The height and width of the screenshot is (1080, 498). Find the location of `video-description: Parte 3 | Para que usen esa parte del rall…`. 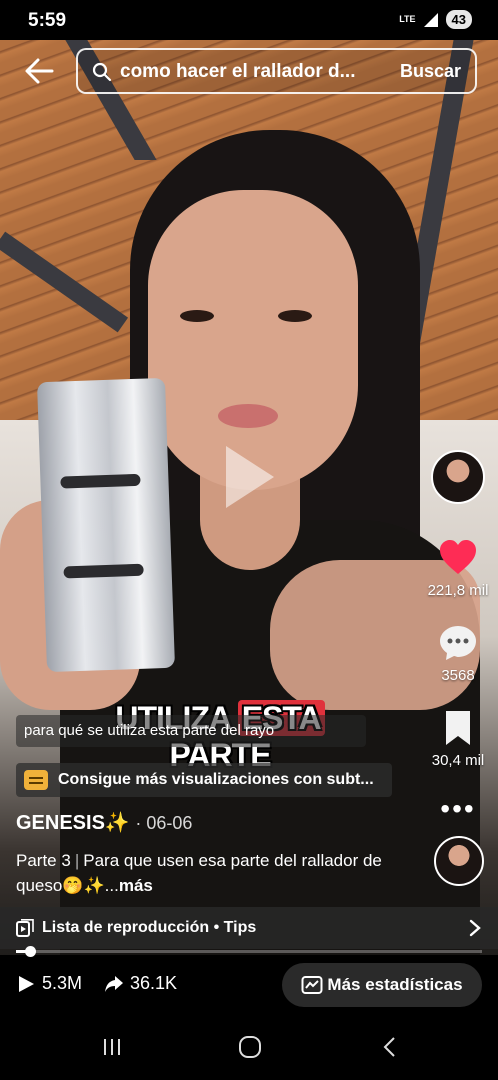

video-description: Parte 3 | Para que usen esa parte del rall… is located at coordinates (216, 873).